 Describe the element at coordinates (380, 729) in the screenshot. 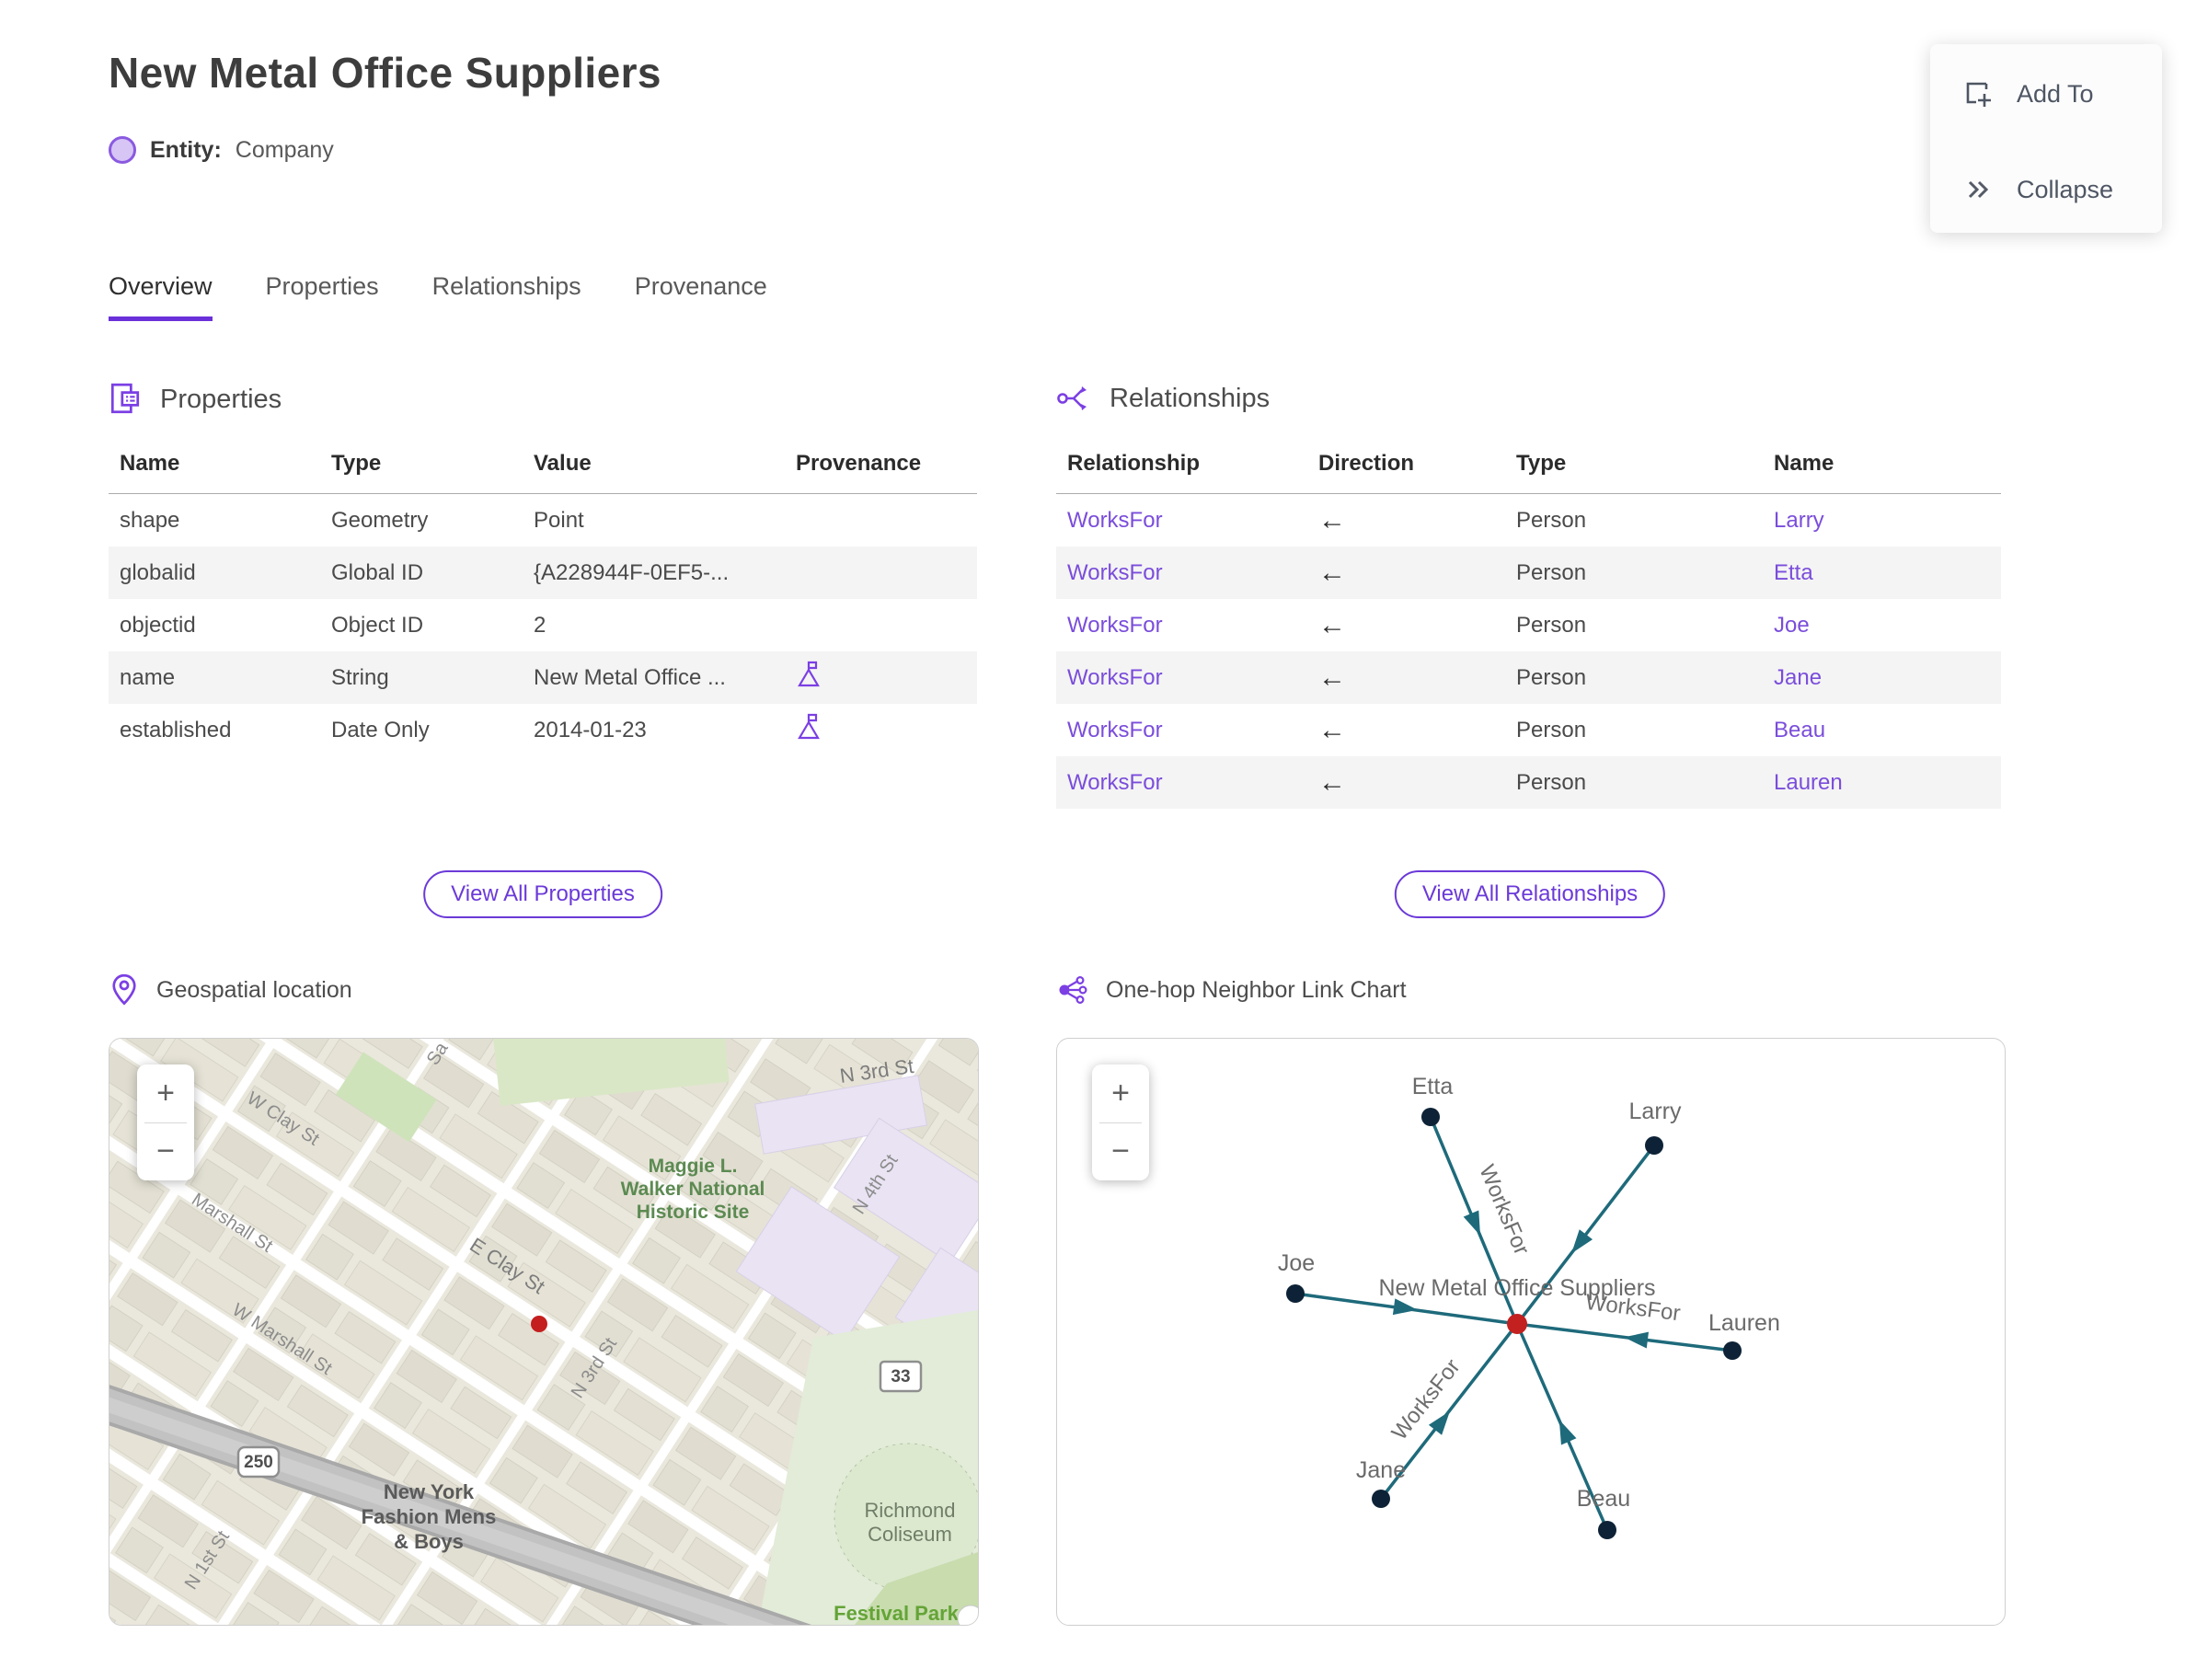

I see `prop-type: Date Only` at that location.